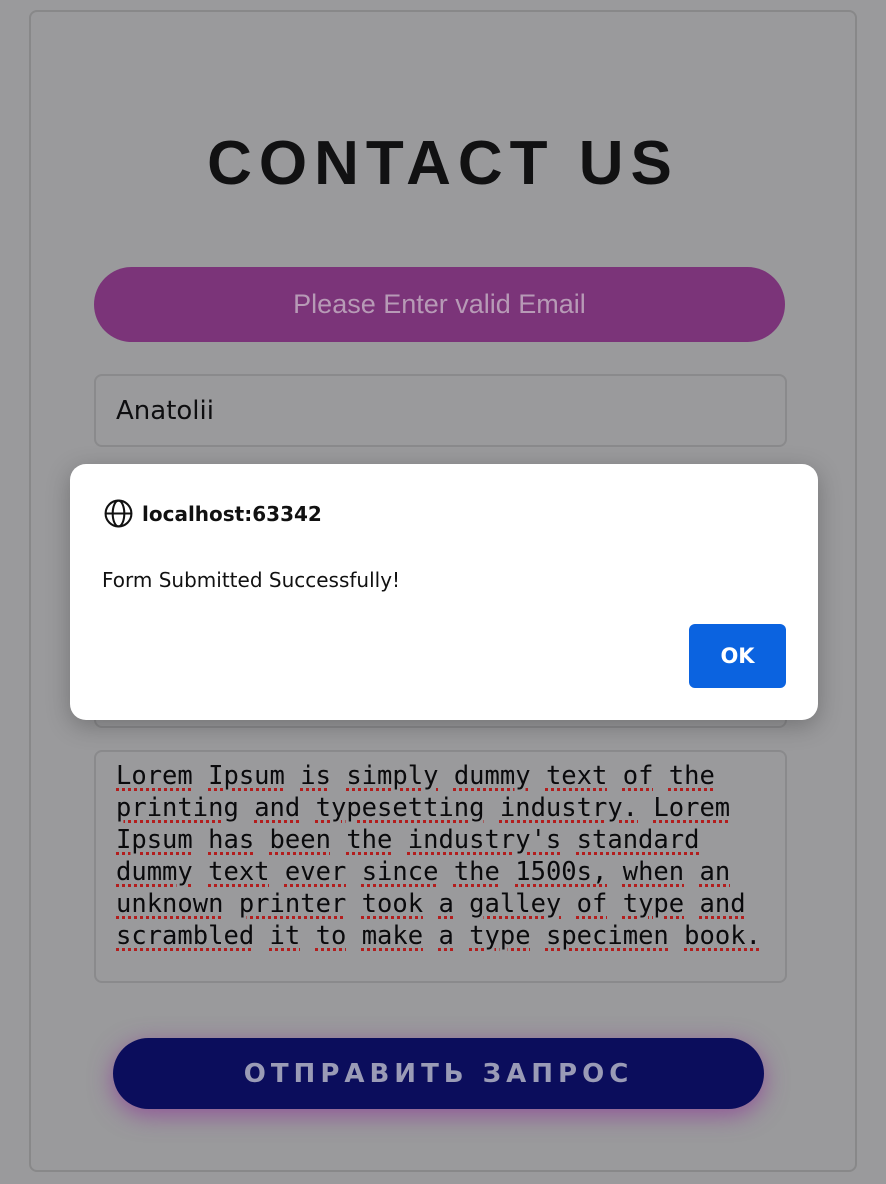  I want to click on message-word: to, so click(331, 936).